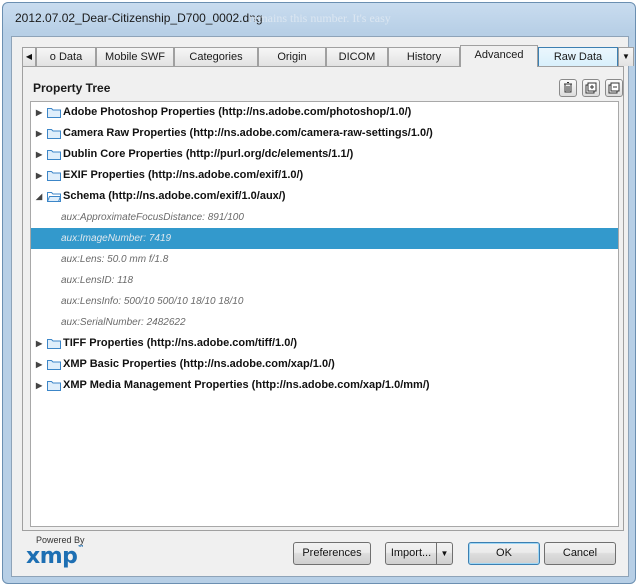 The height and width of the screenshot is (586, 640). I want to click on tree-property-lens: aux:Lens: 50.0 mm f/1.8, so click(324, 259).